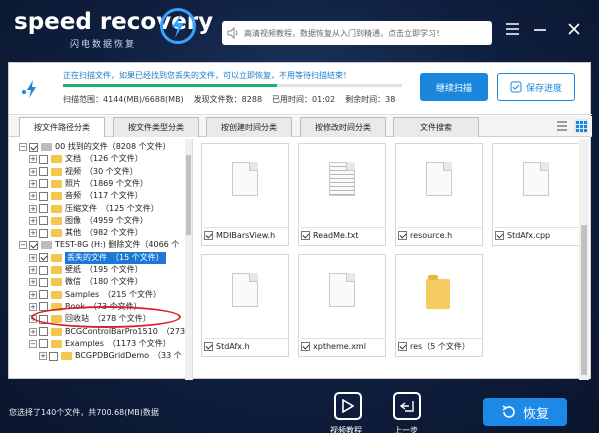 The height and width of the screenshot is (433, 599). Describe the element at coordinates (454, 87) in the screenshot. I see `continue-scan-button: 继续扫描` at that location.